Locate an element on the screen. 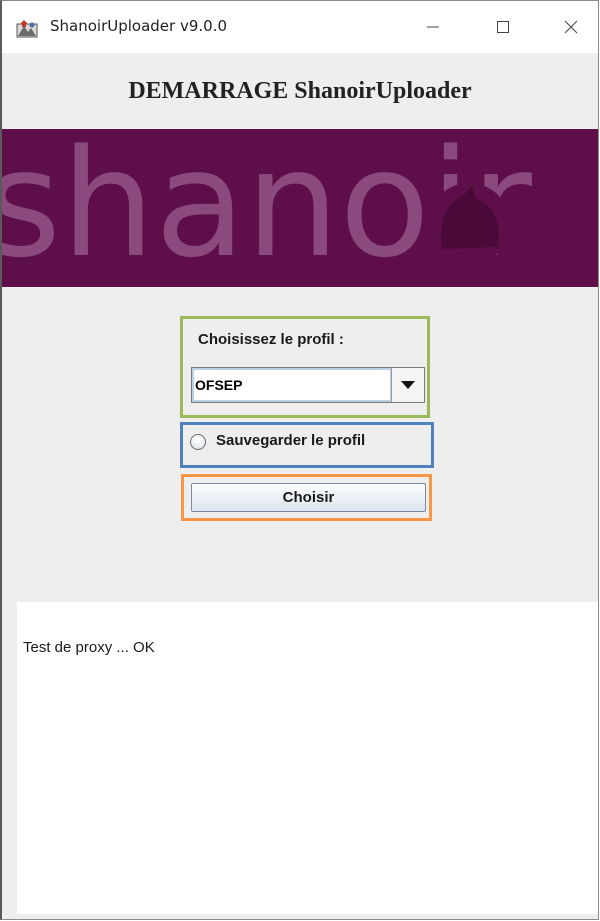 The image size is (600, 921). maximize-icon is located at coordinates (503, 27).